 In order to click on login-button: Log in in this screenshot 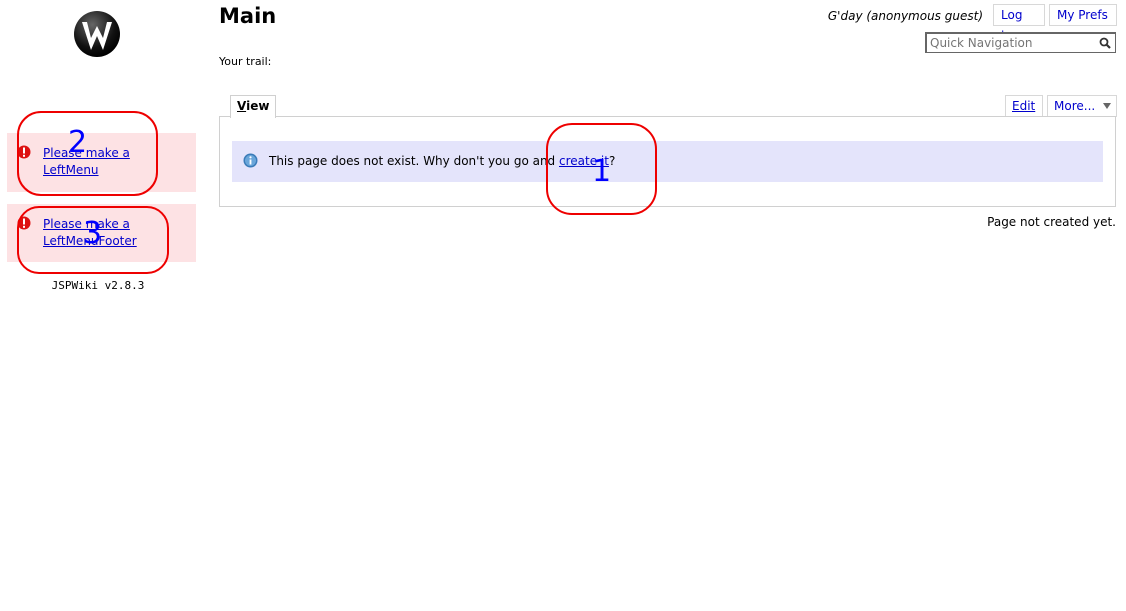, I will do `click(1019, 23)`.